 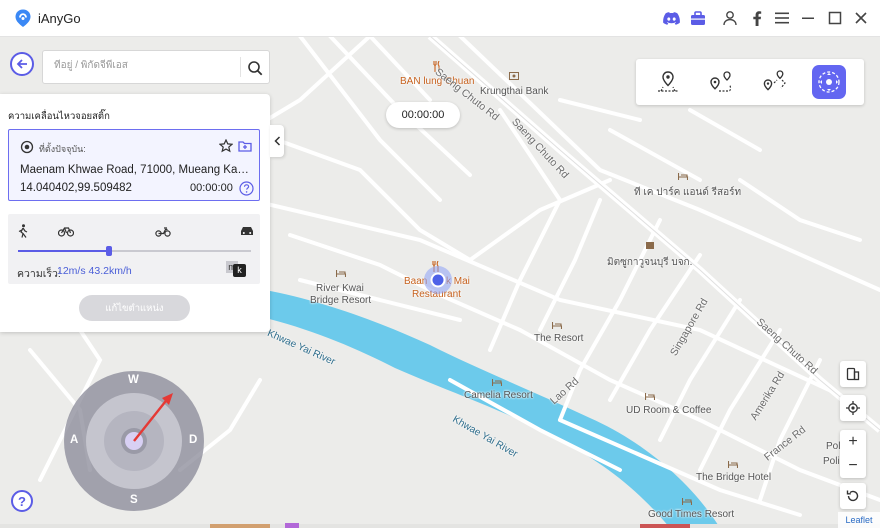 I want to click on place-label: River Kwai, so click(x=340, y=288).